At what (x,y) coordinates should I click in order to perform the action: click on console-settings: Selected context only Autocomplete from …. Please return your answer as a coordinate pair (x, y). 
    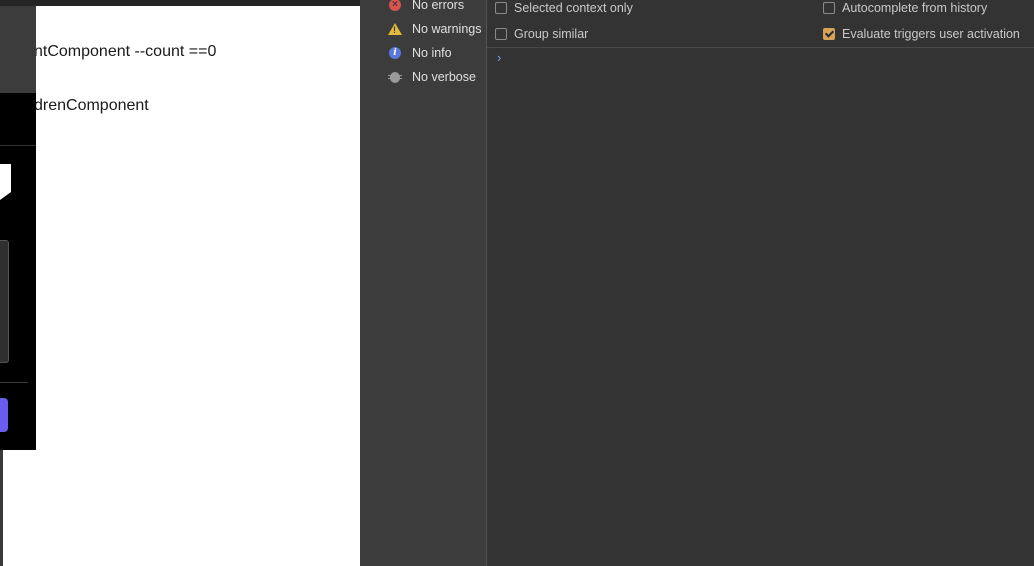
    Looking at the image, I should click on (760, 24).